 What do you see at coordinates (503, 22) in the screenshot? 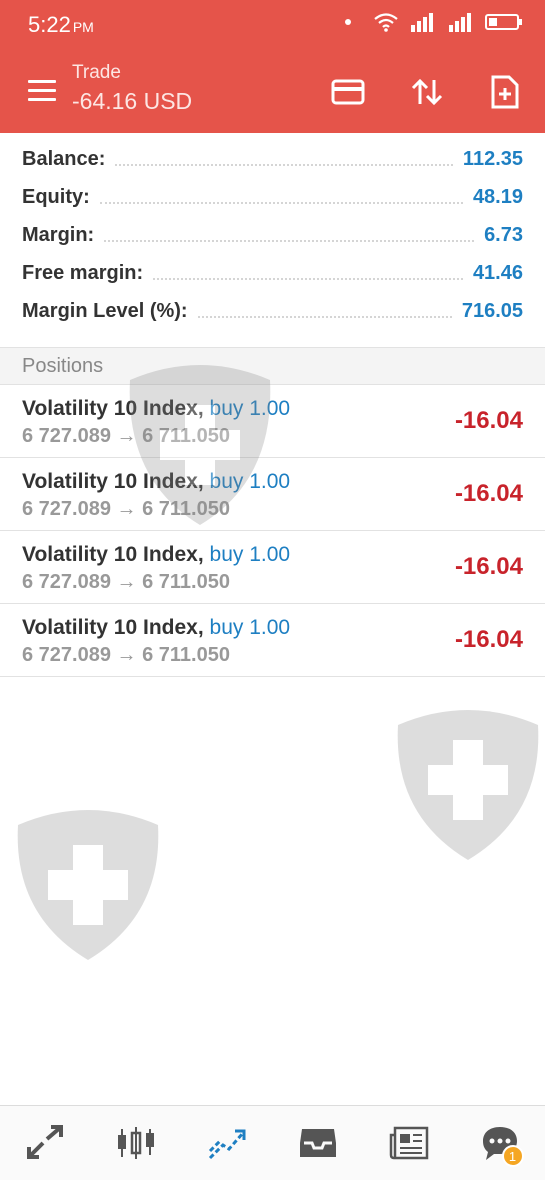
I see `battery-icon` at bounding box center [503, 22].